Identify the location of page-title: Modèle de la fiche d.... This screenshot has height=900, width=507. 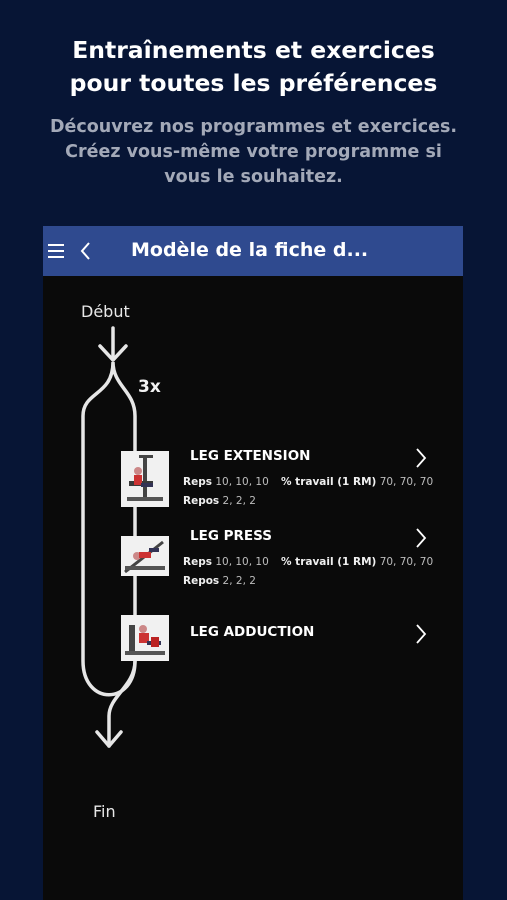
(250, 250).